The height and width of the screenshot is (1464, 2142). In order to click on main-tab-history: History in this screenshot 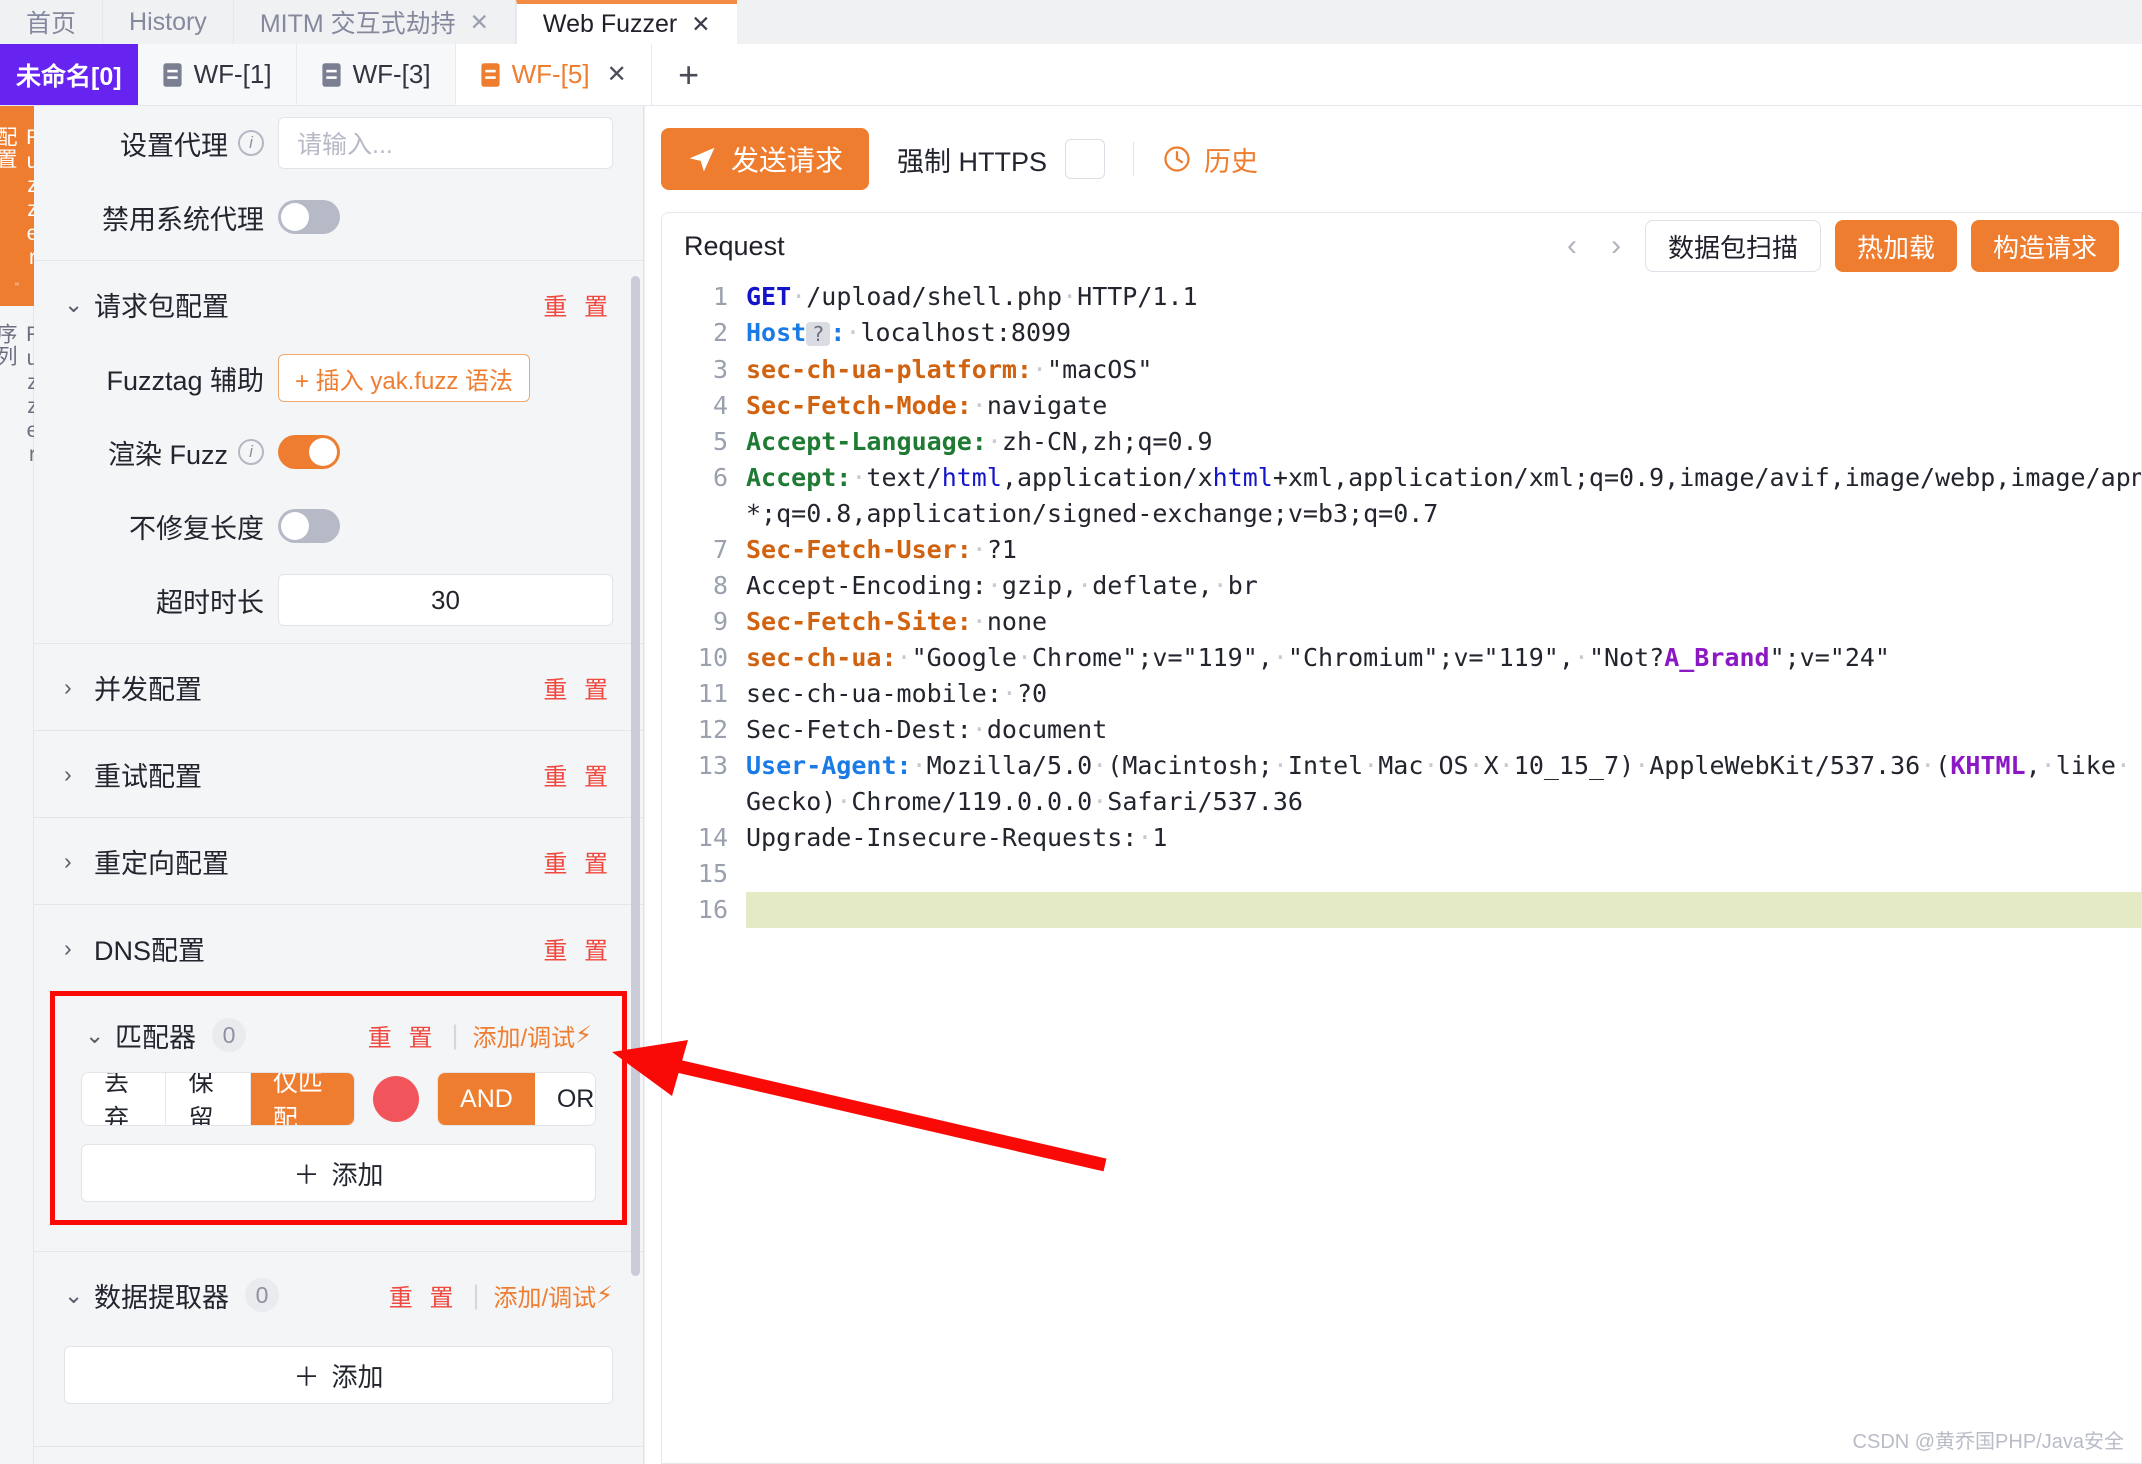, I will do `click(168, 22)`.